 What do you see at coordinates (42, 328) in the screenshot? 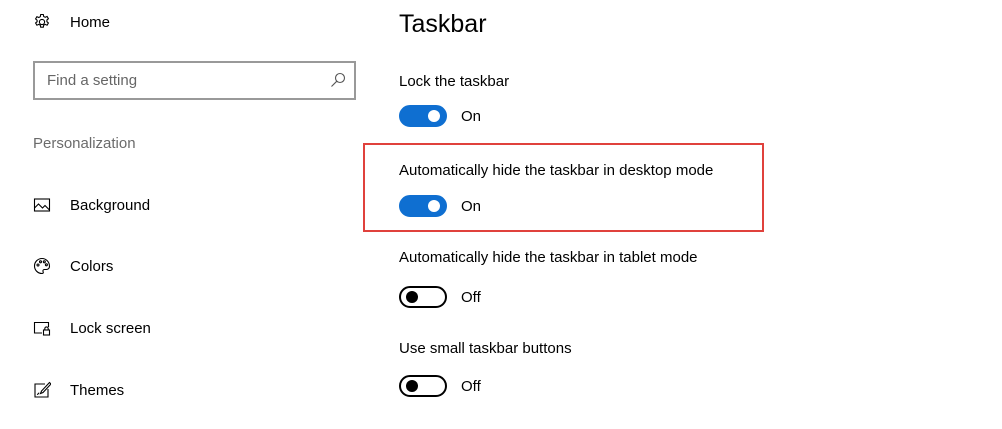
I see `lock-screen-icon` at bounding box center [42, 328].